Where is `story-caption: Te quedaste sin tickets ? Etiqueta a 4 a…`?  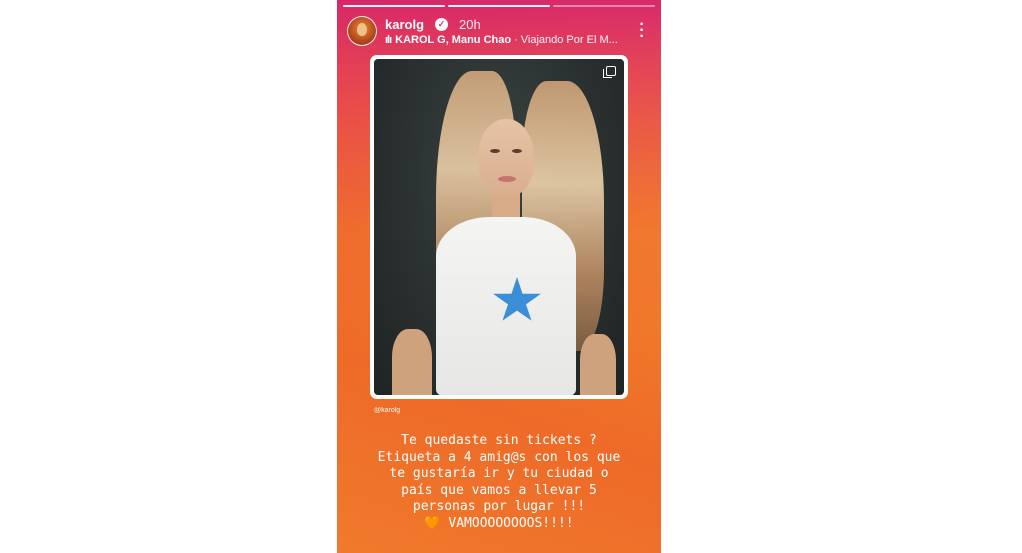 story-caption: Te quedaste sin tickets ? Etiqueta a 4 a… is located at coordinates (499, 483).